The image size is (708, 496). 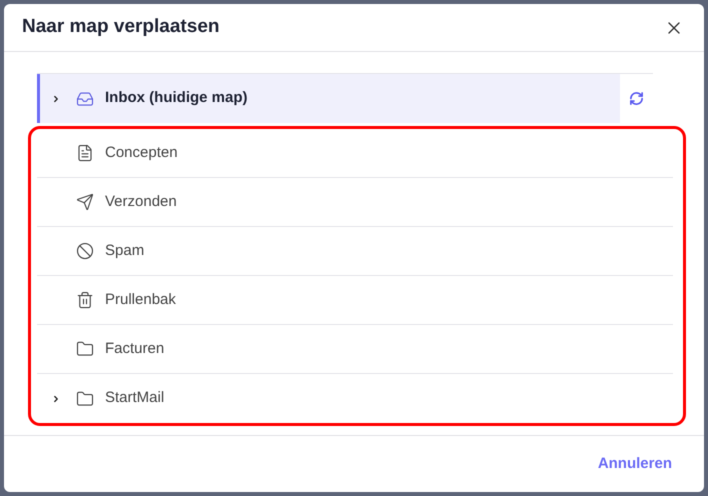 I want to click on folder-row: Concepten, so click(x=355, y=153).